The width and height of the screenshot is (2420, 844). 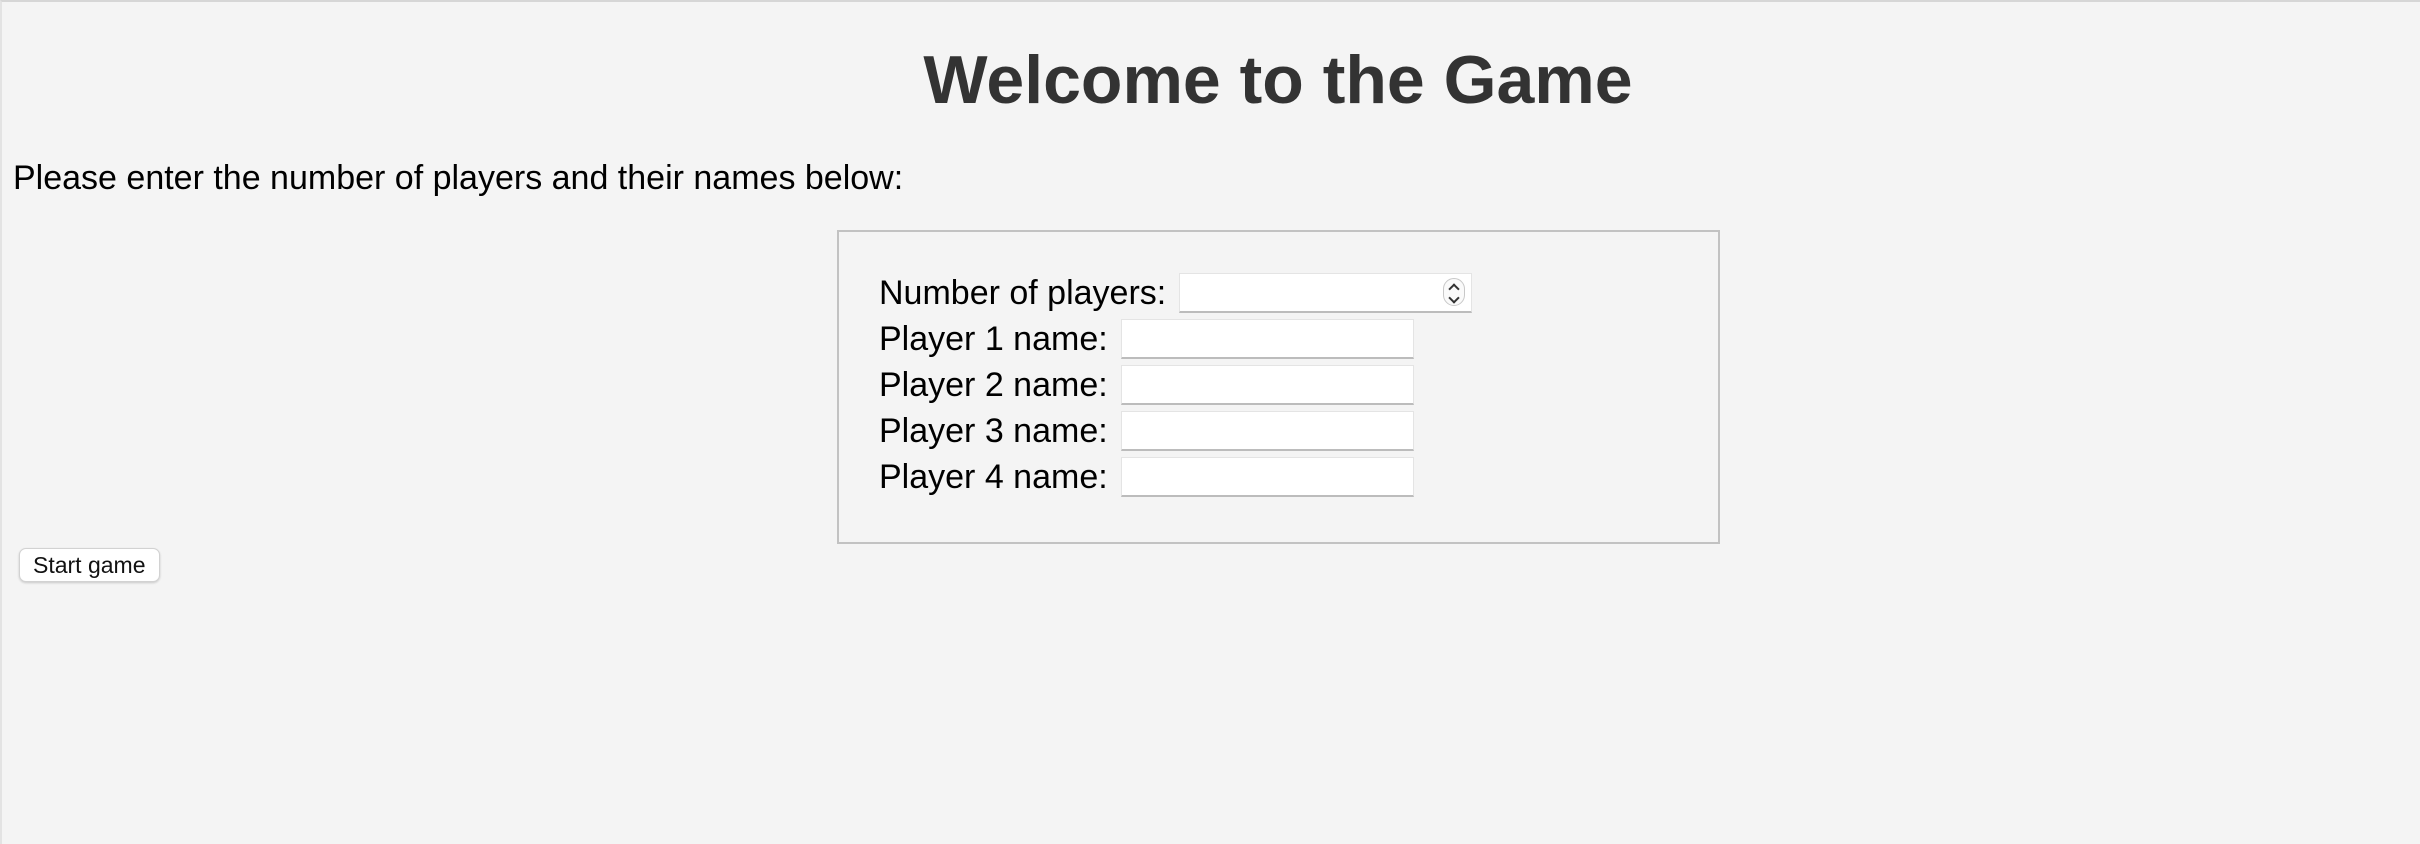 I want to click on num-players-field, so click(x=1326, y=293).